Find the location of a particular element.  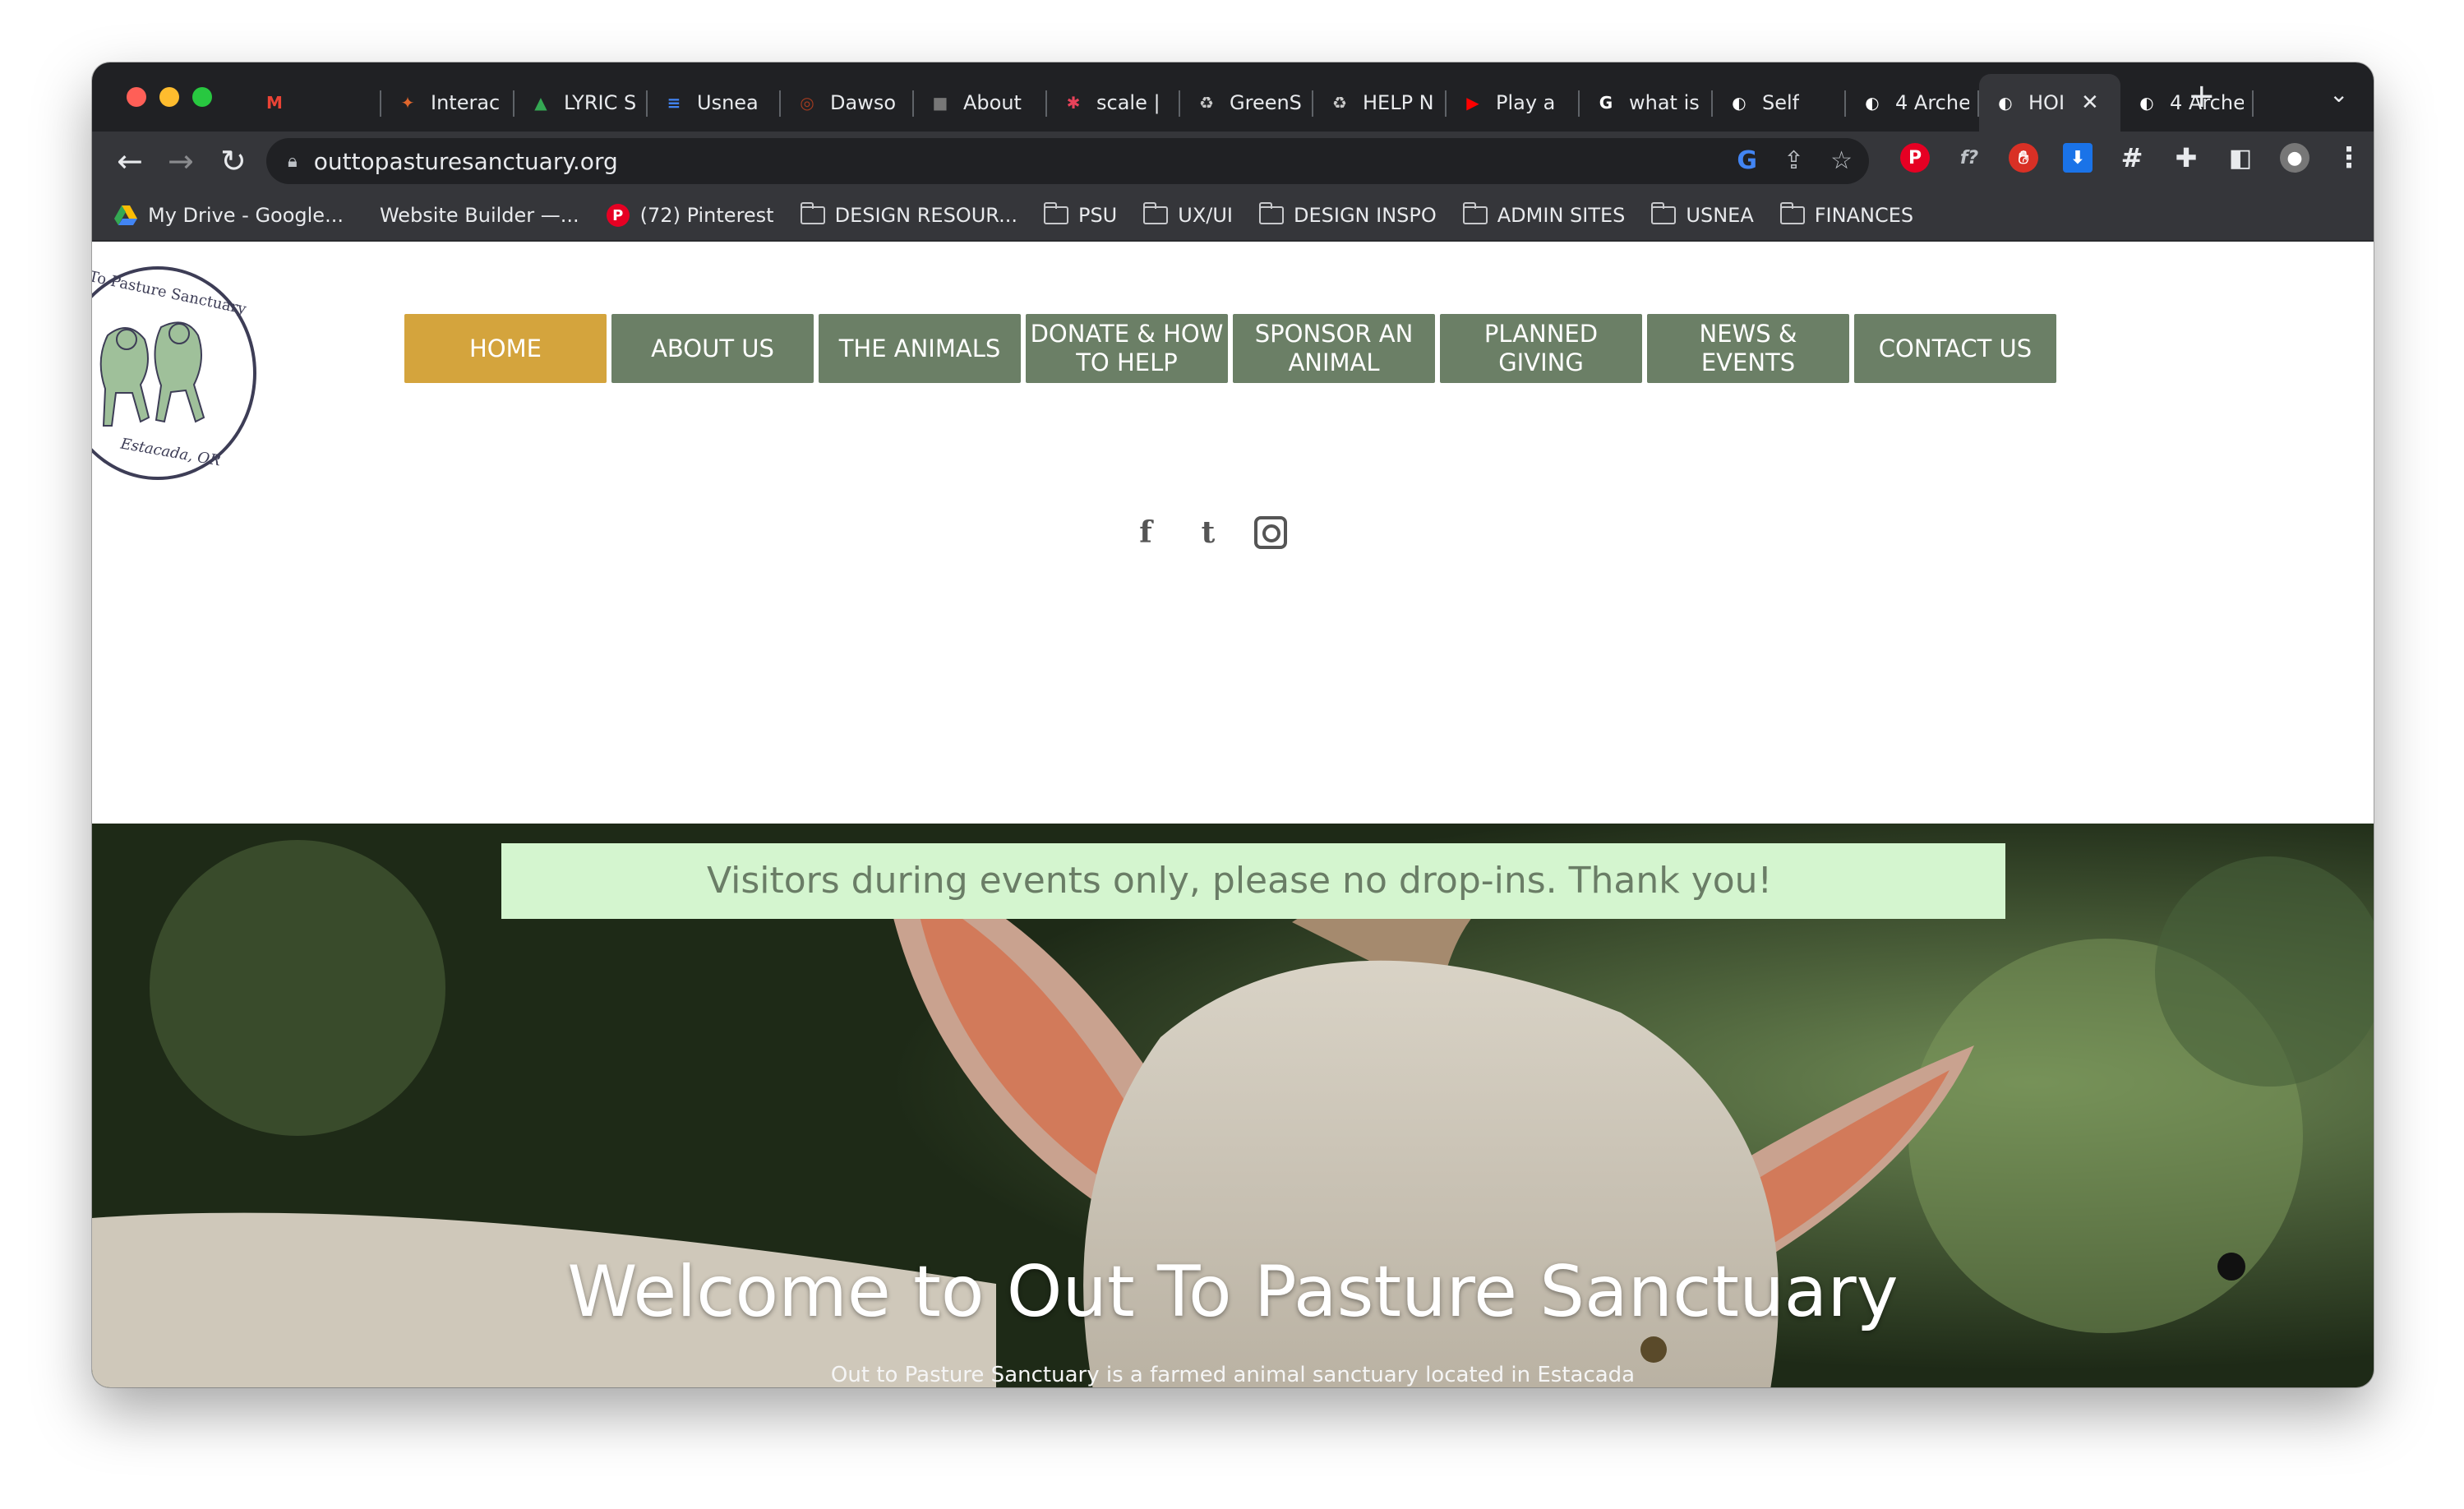

dawson-icon: ◎ is located at coordinates (807, 103).